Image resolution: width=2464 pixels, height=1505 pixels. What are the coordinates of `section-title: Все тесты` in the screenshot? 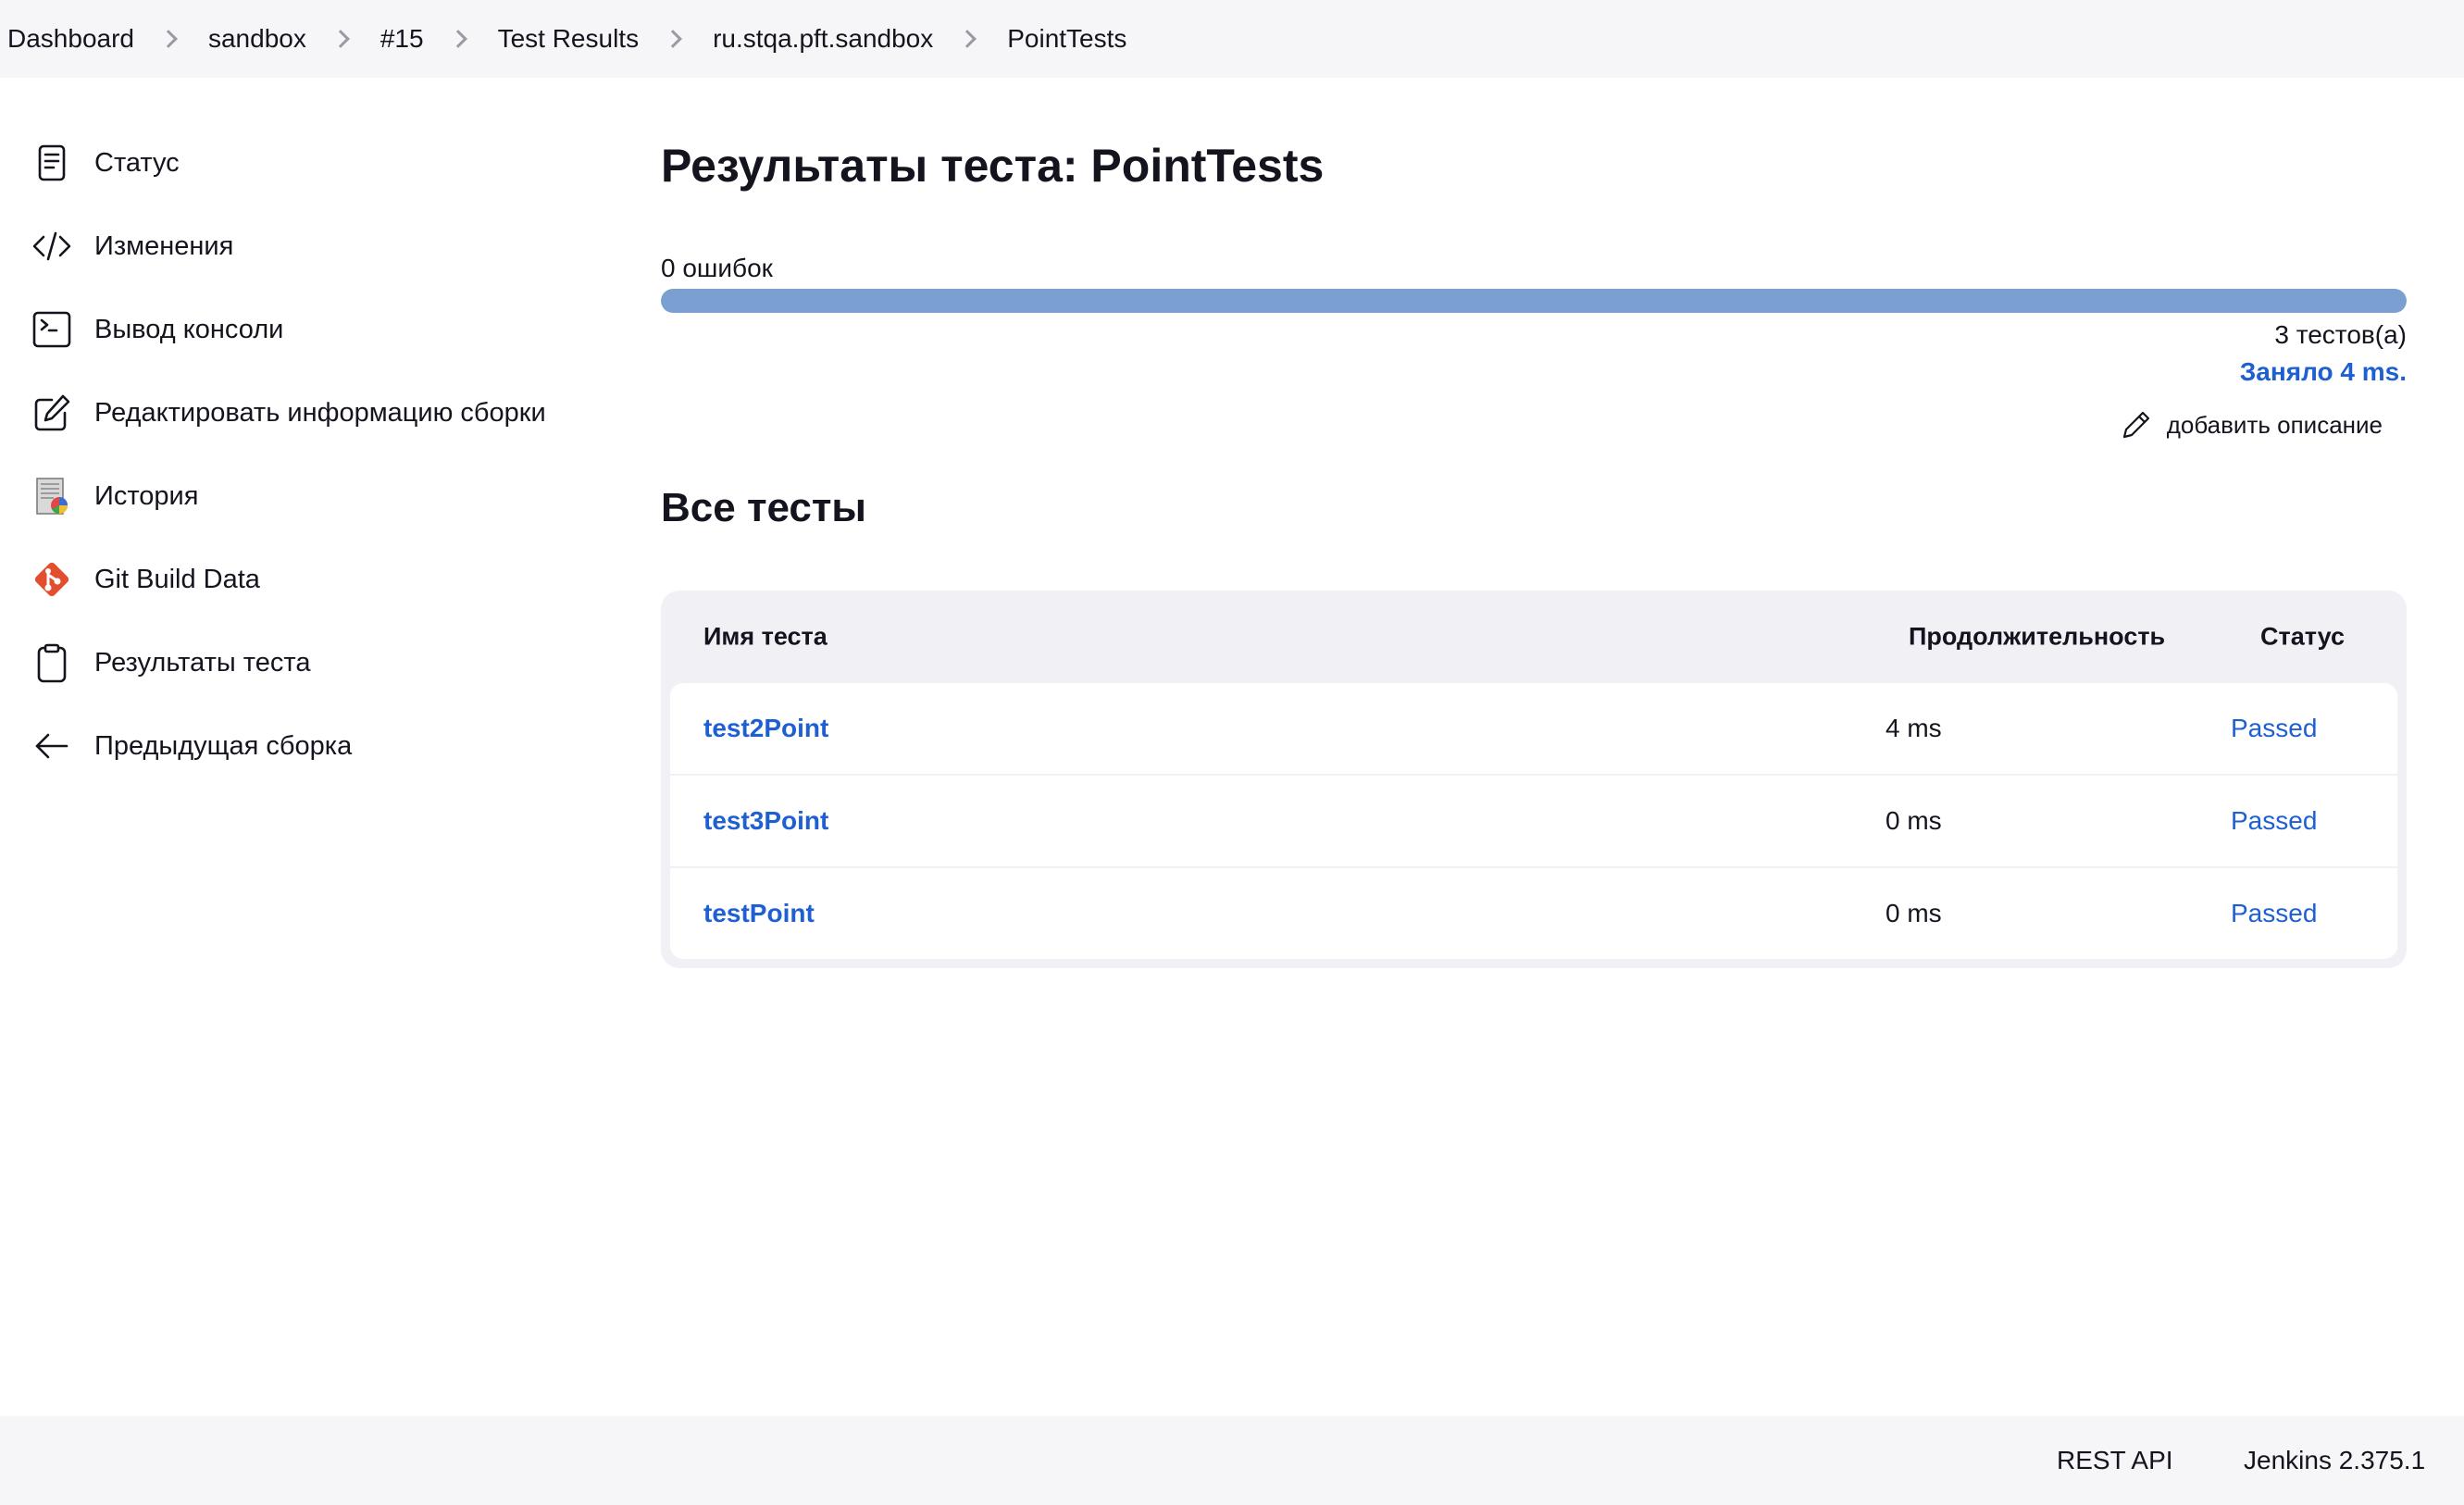 It's located at (763, 508).